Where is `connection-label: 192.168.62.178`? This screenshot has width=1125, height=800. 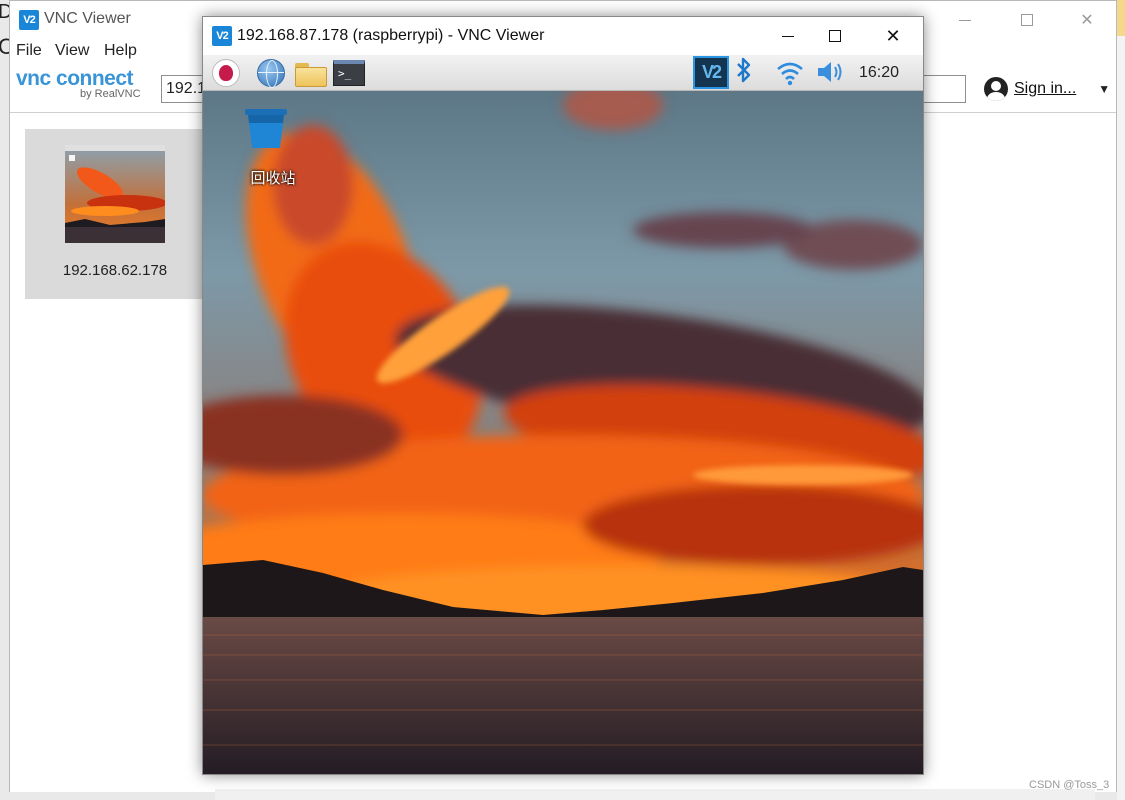 connection-label: 192.168.62.178 is located at coordinates (115, 270).